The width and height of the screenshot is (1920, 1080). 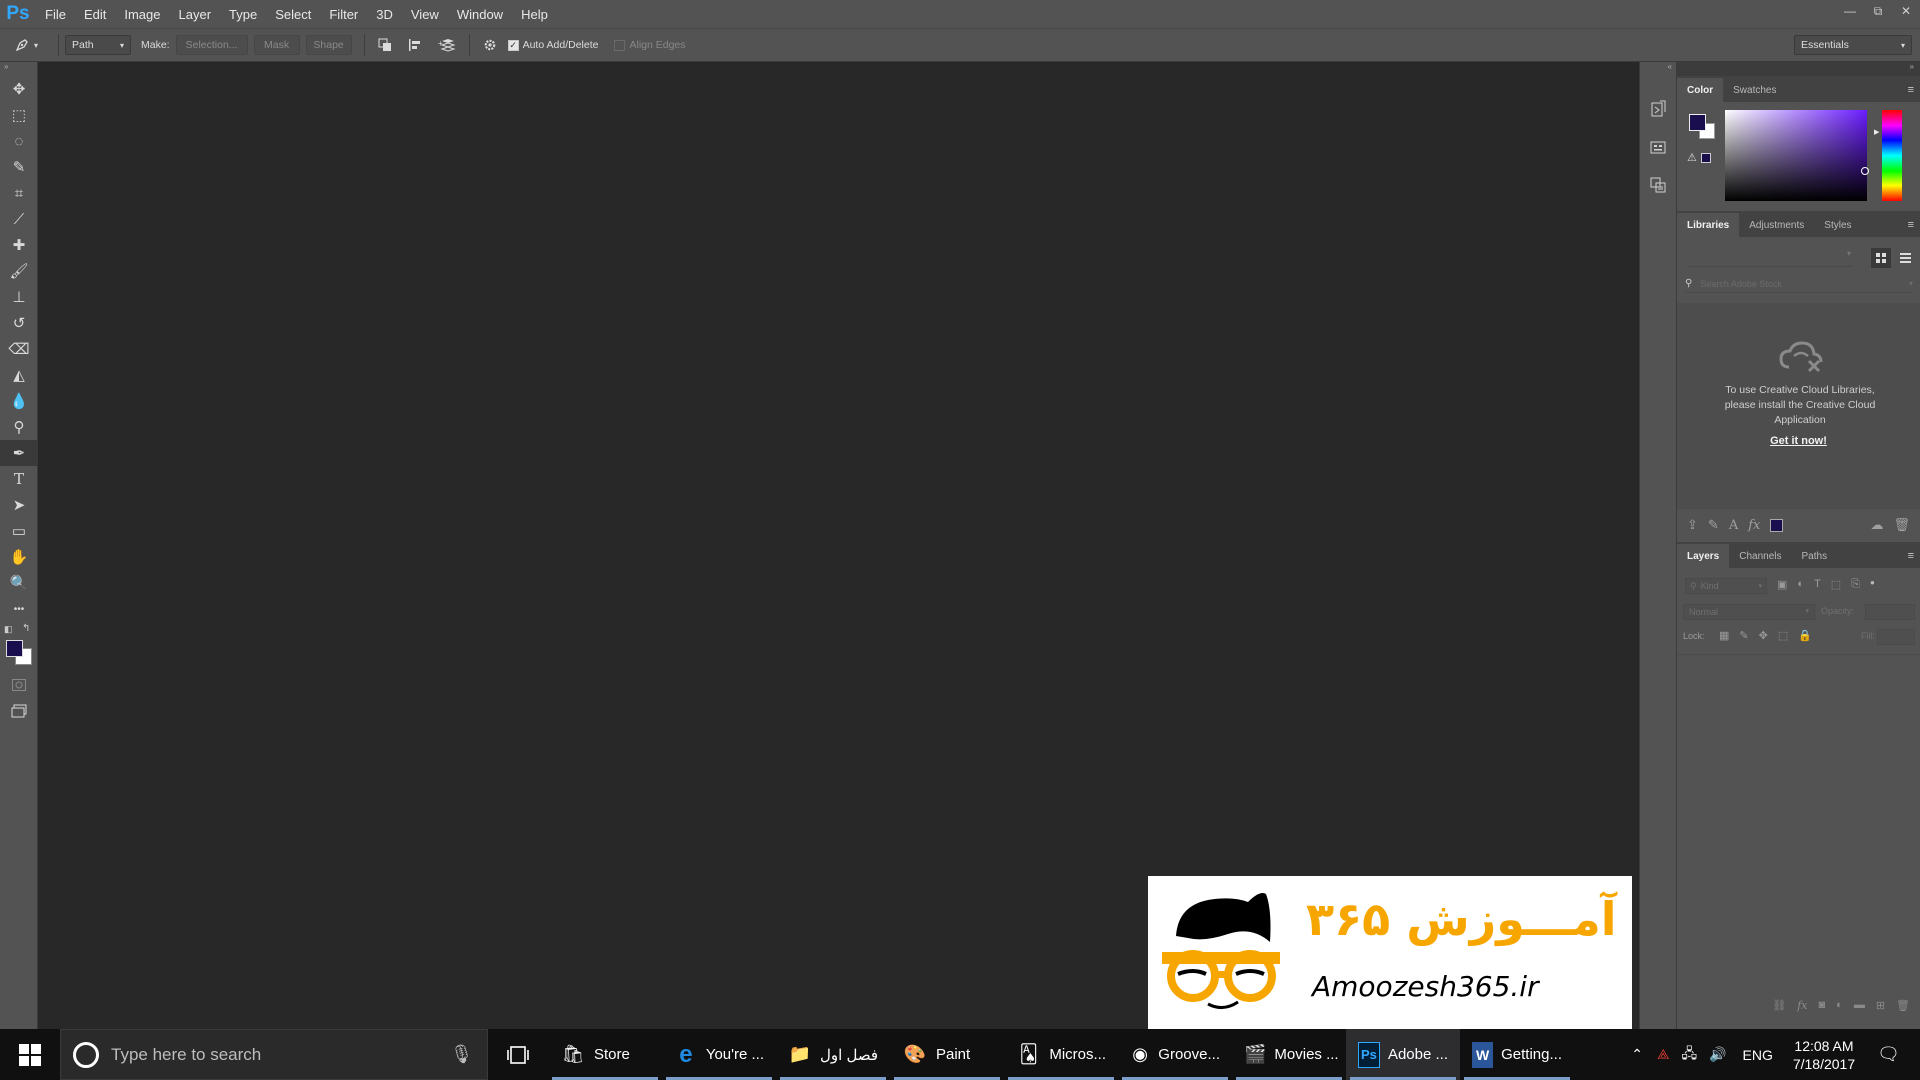 I want to click on history-brush-tool: ↺, so click(x=19, y=323).